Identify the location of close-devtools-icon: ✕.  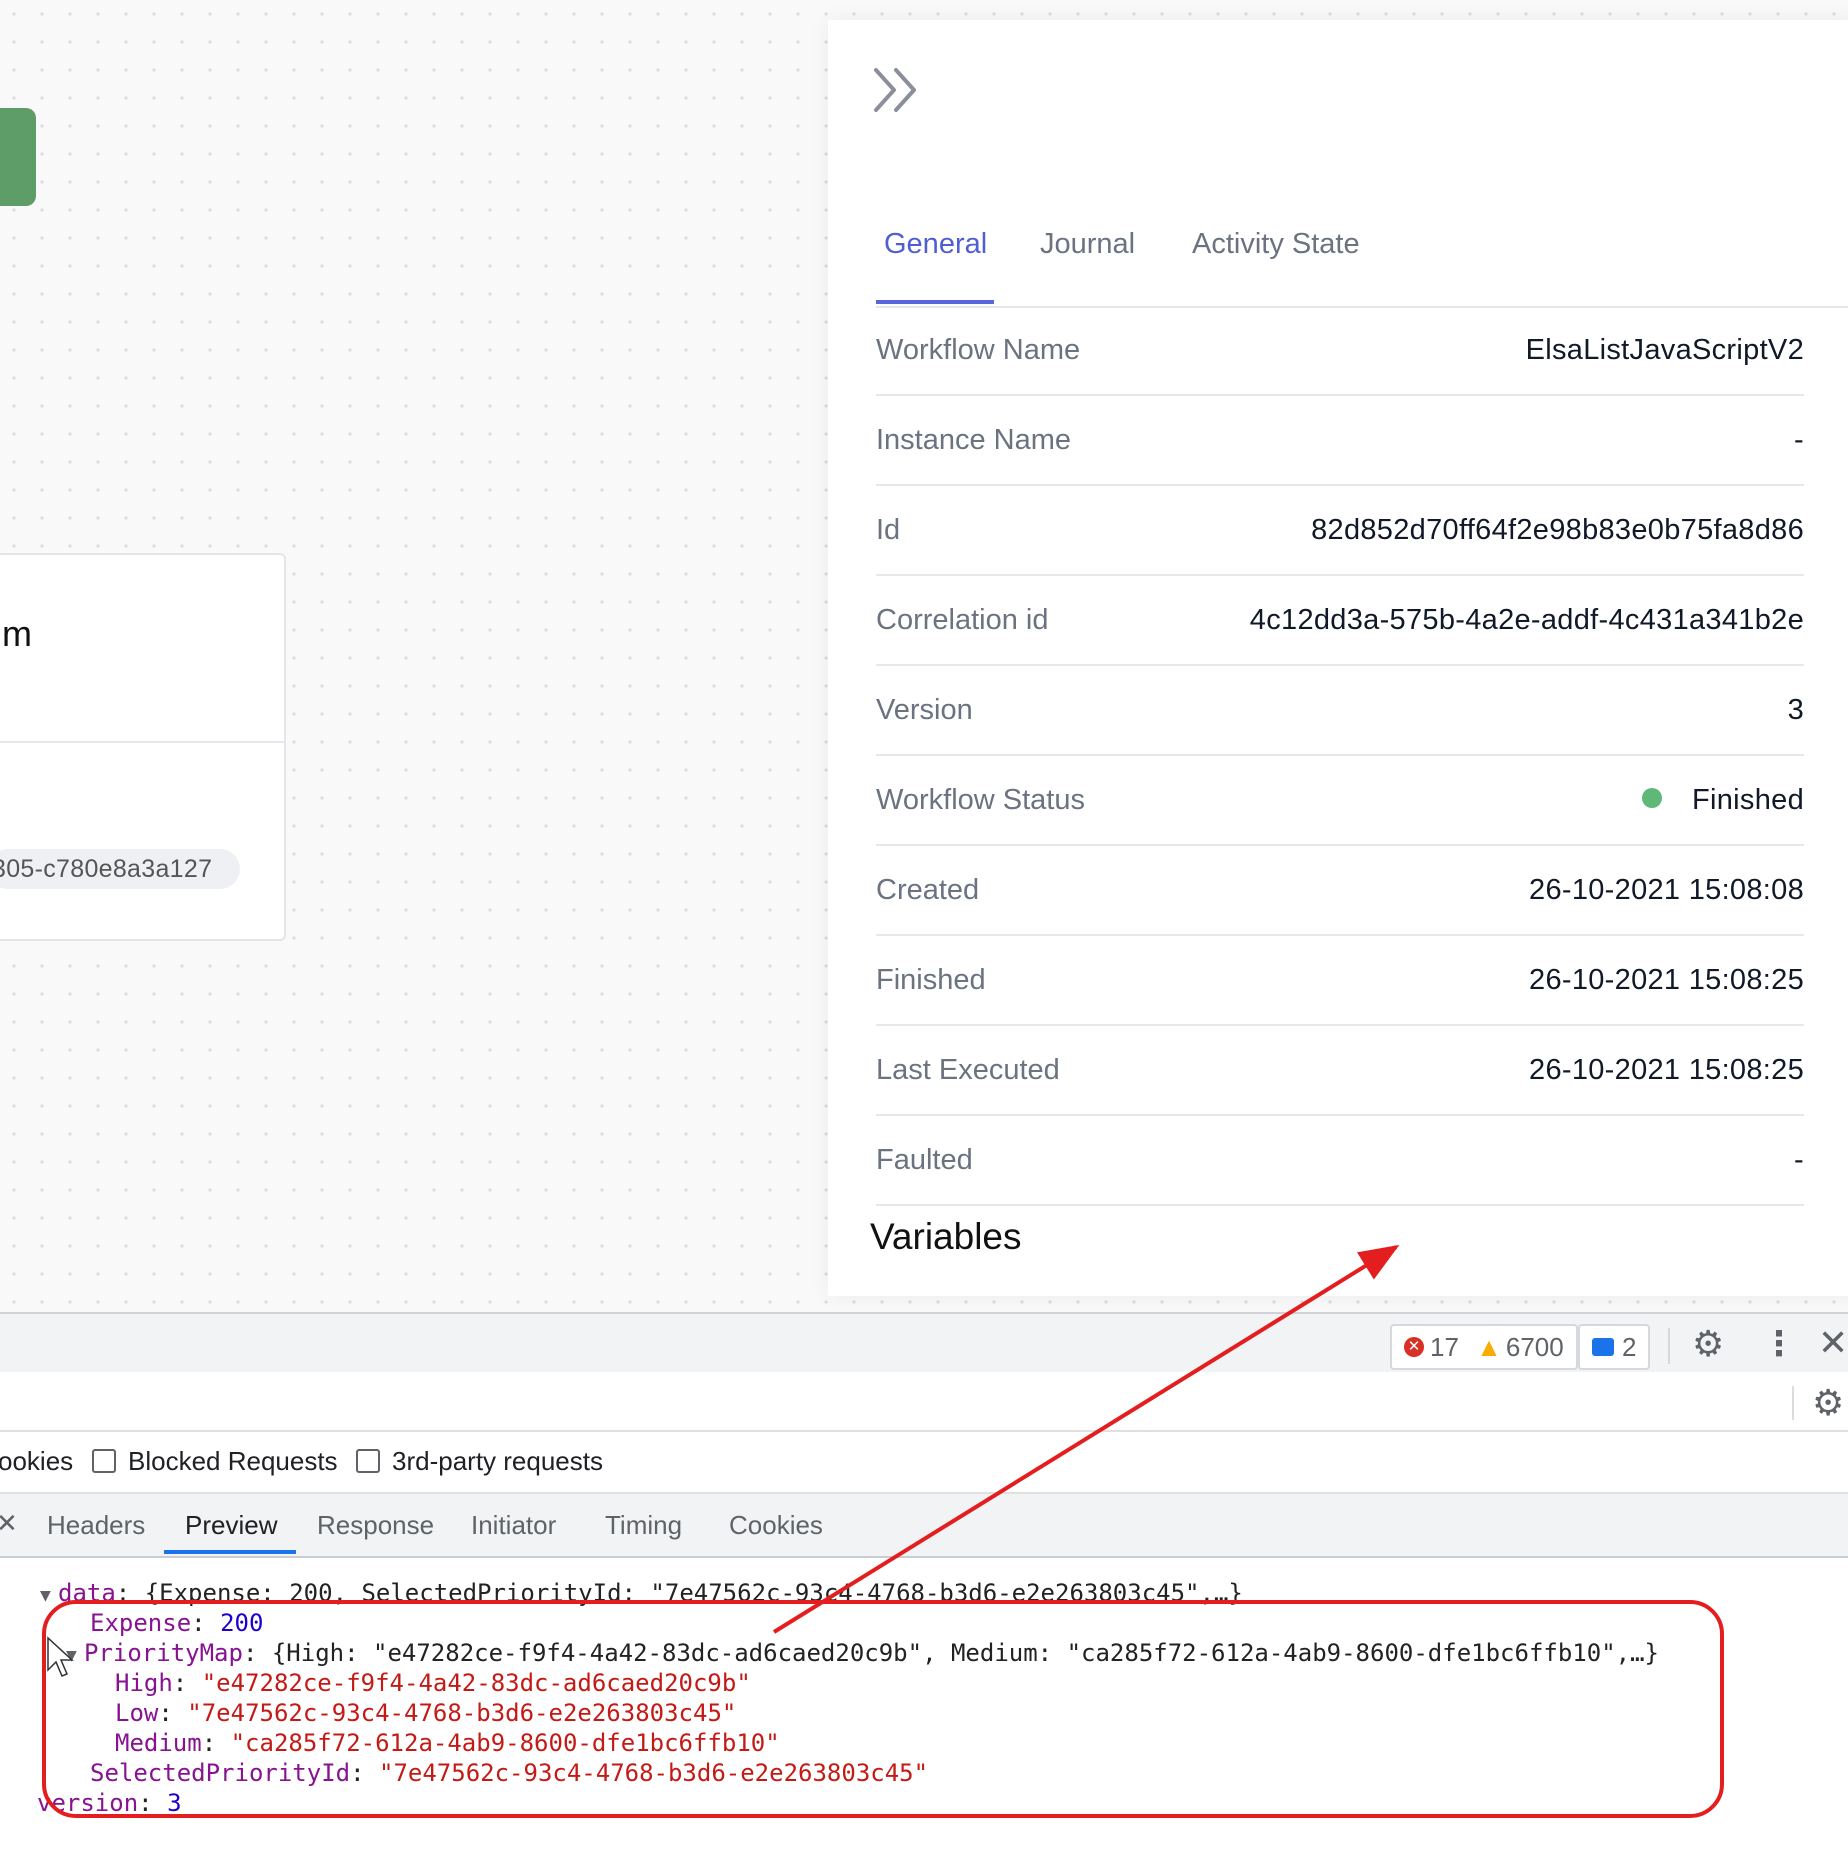
(1833, 1343).